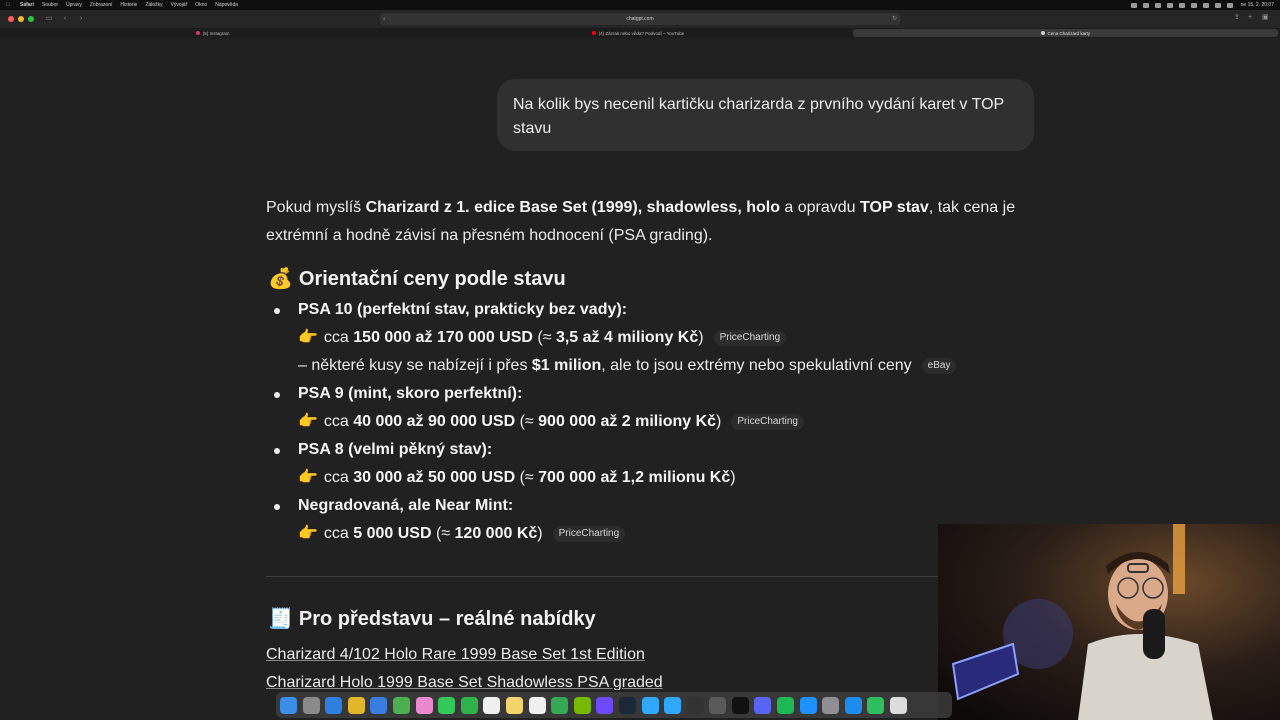  What do you see at coordinates (11, 19) in the screenshot?
I see `close-window-button` at bounding box center [11, 19].